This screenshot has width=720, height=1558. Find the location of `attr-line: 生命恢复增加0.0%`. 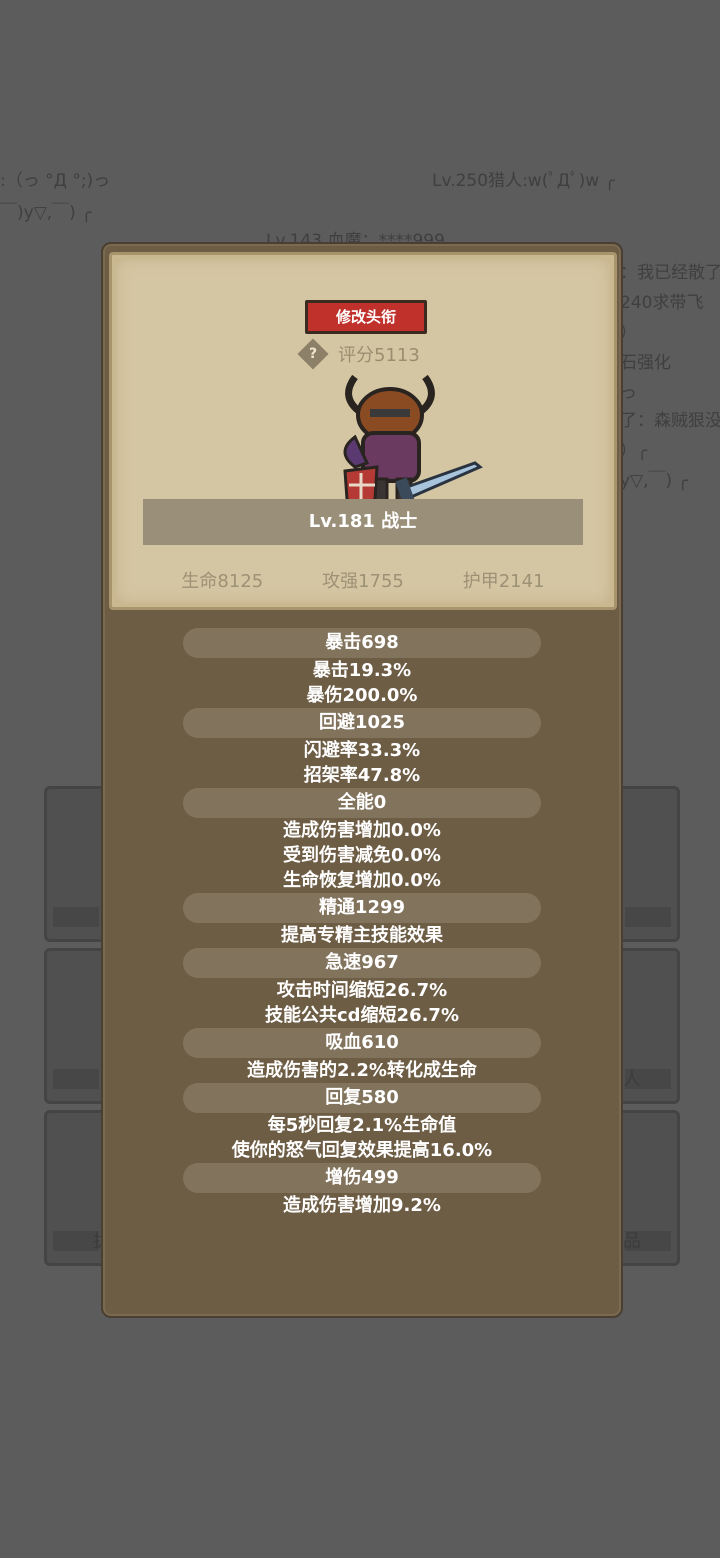

attr-line: 生命恢复增加0.0% is located at coordinates (362, 880).